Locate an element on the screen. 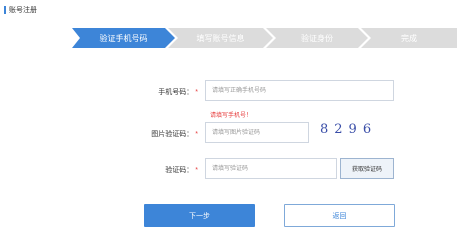  title-accent-bar is located at coordinates (5, 10).